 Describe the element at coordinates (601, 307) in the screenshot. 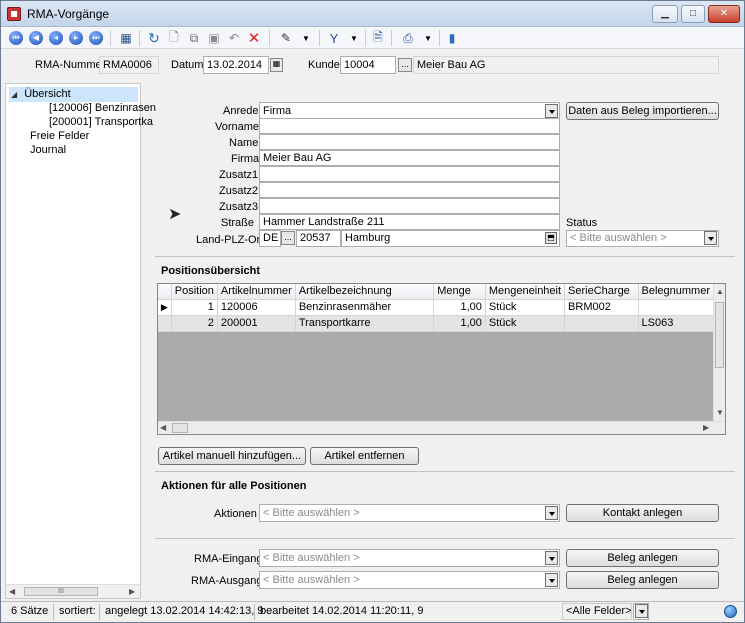

I see `cell: BRM002` at that location.